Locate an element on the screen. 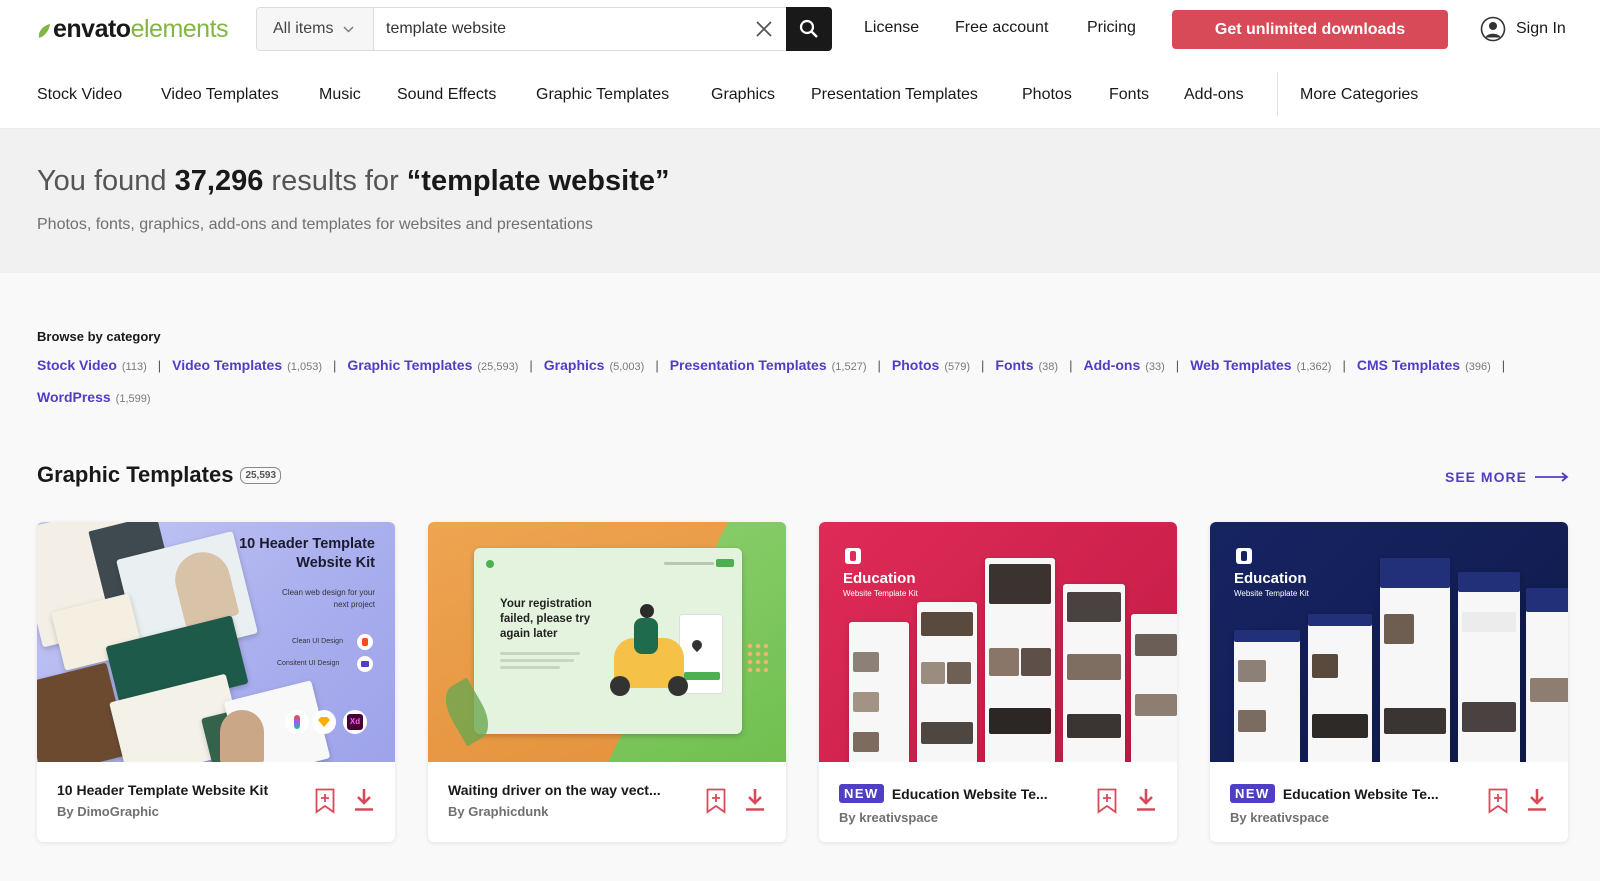  thumb-heading: Website Kit is located at coordinates (335, 563).